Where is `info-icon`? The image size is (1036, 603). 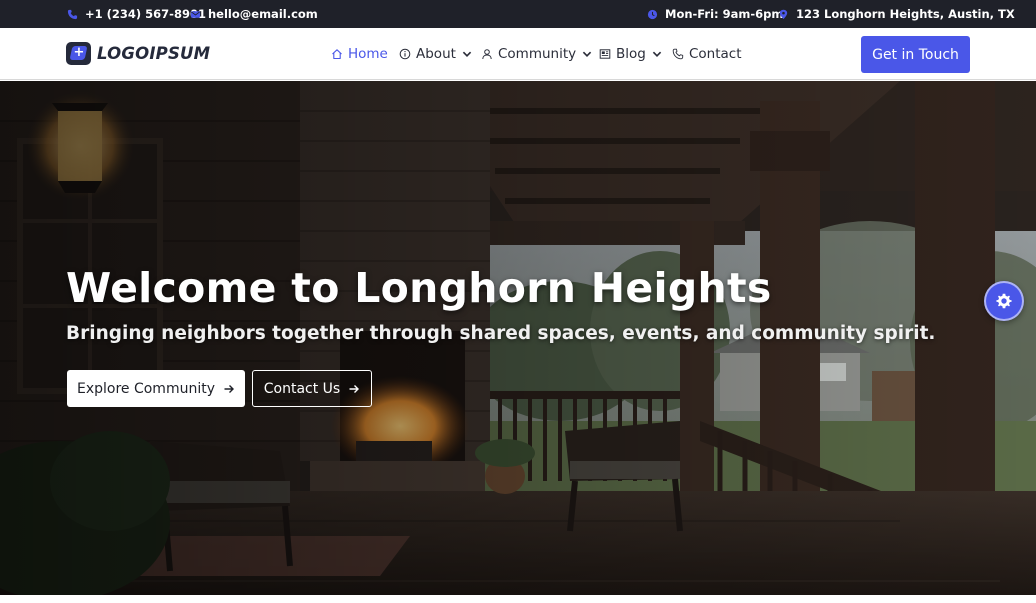 info-icon is located at coordinates (405, 54).